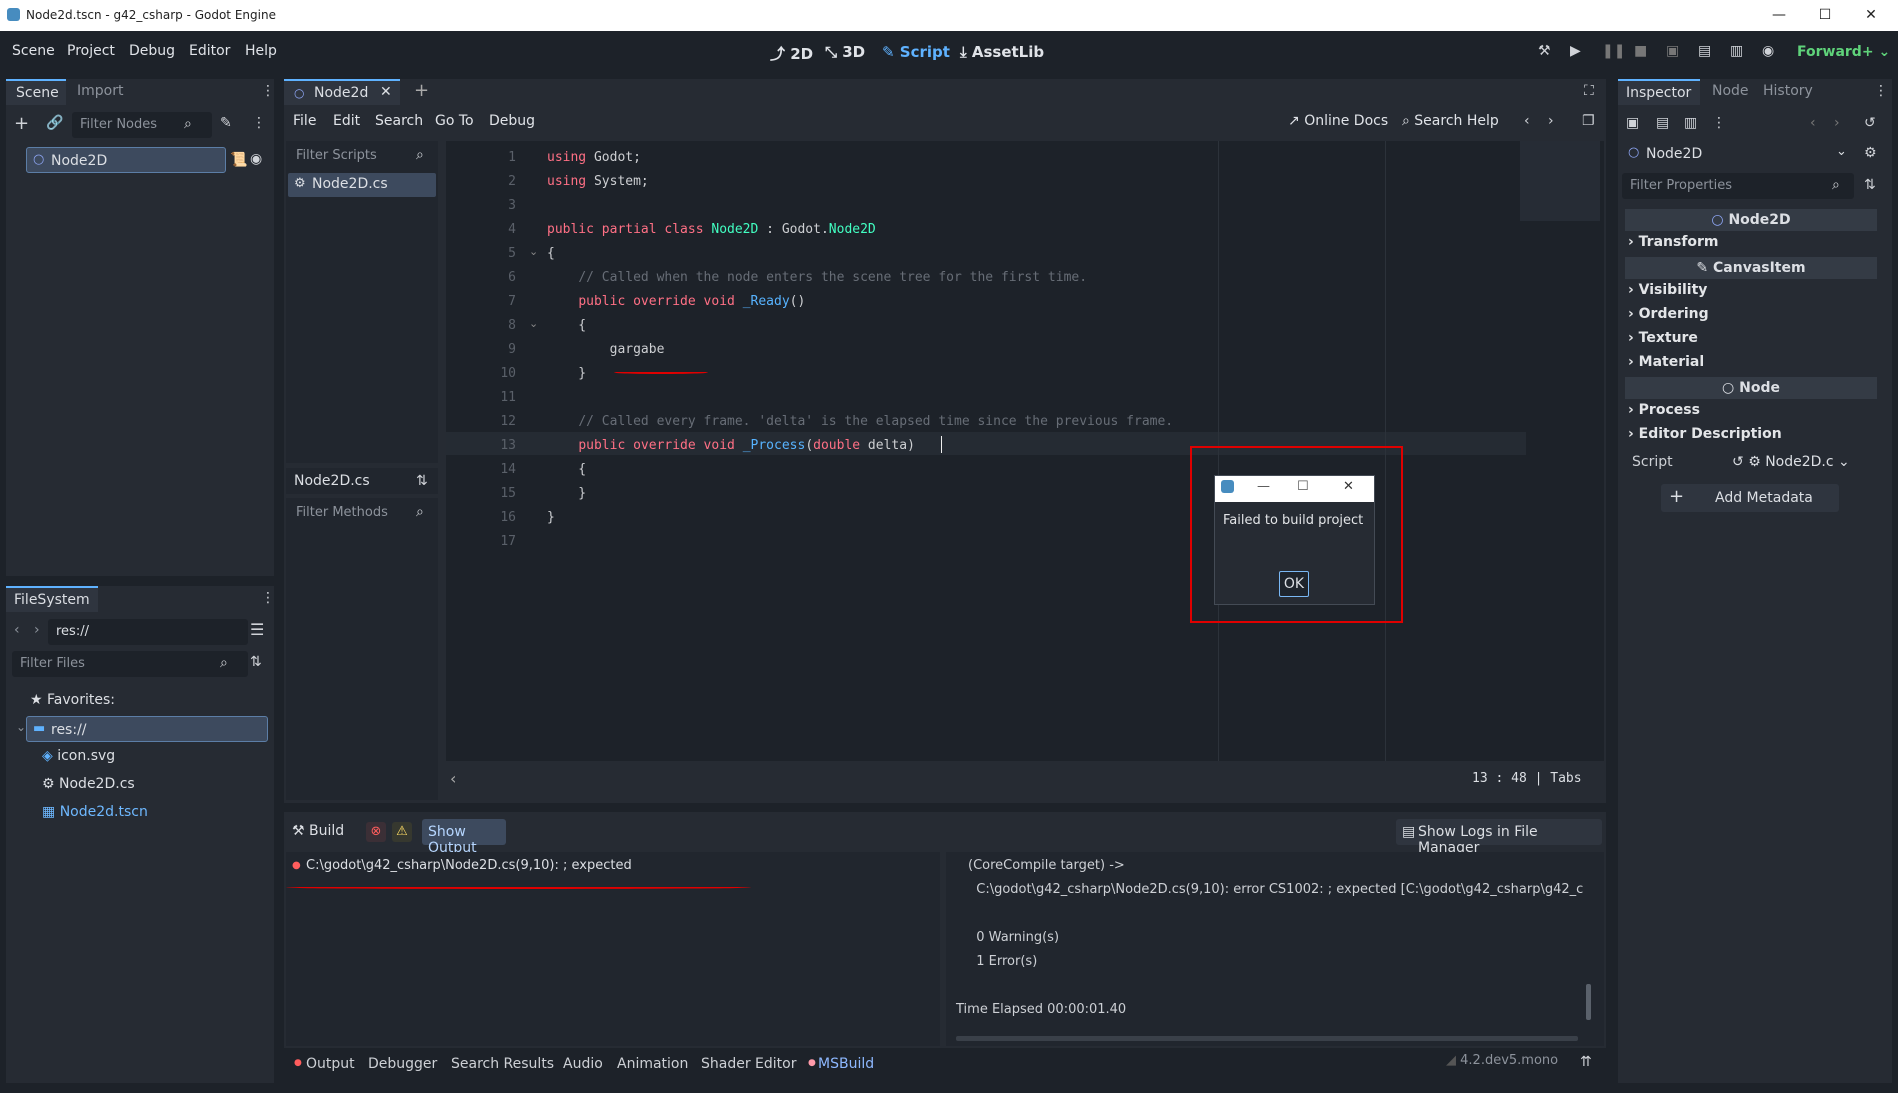 The image size is (1898, 1093). I want to click on menu-editor: Editor, so click(209, 51).